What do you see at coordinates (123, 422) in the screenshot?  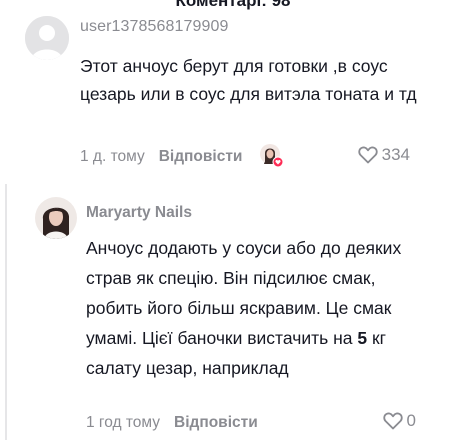 I see `comment-time: 1 год тому` at bounding box center [123, 422].